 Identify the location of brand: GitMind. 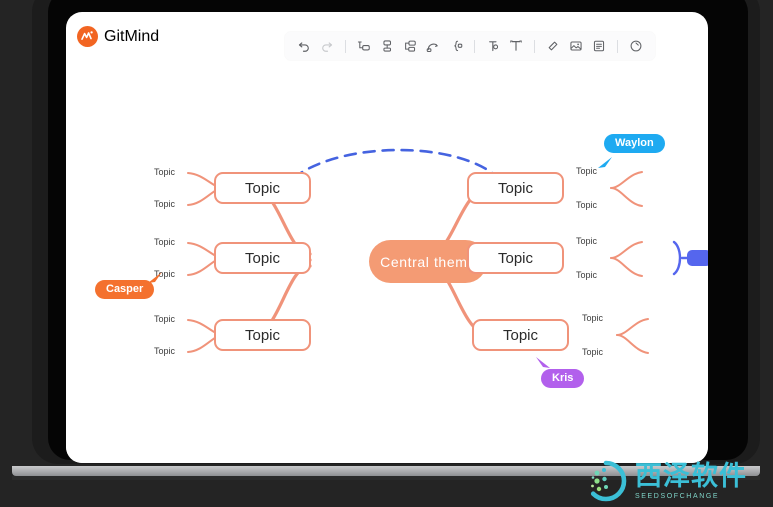
(118, 36).